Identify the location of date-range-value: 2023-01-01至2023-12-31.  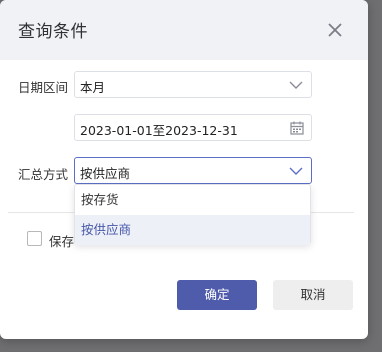
(159, 130).